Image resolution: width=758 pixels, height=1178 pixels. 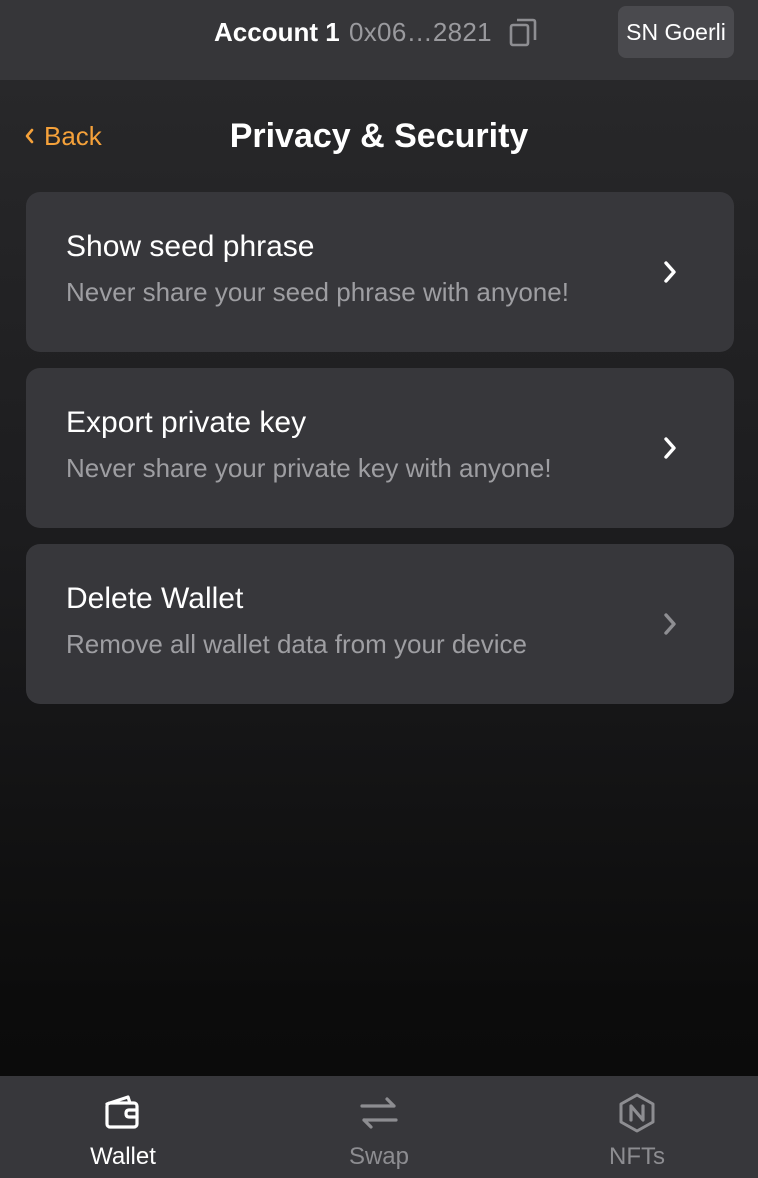 I want to click on swap-icon, so click(x=379, y=1113).